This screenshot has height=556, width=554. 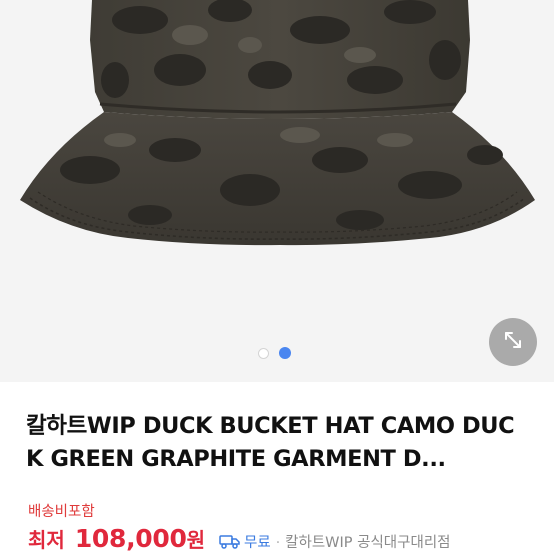 I want to click on price-row: 최저 108,000 원 무료 · 칼하트WIP 공식대구대리점, so click(x=239, y=540).